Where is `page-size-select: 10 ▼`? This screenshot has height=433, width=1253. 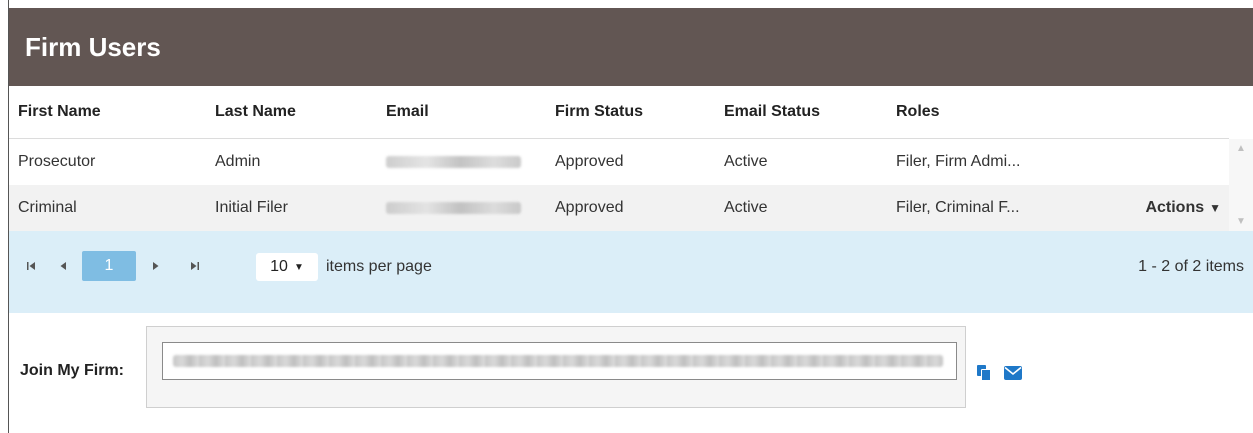 page-size-select: 10 ▼ is located at coordinates (287, 267).